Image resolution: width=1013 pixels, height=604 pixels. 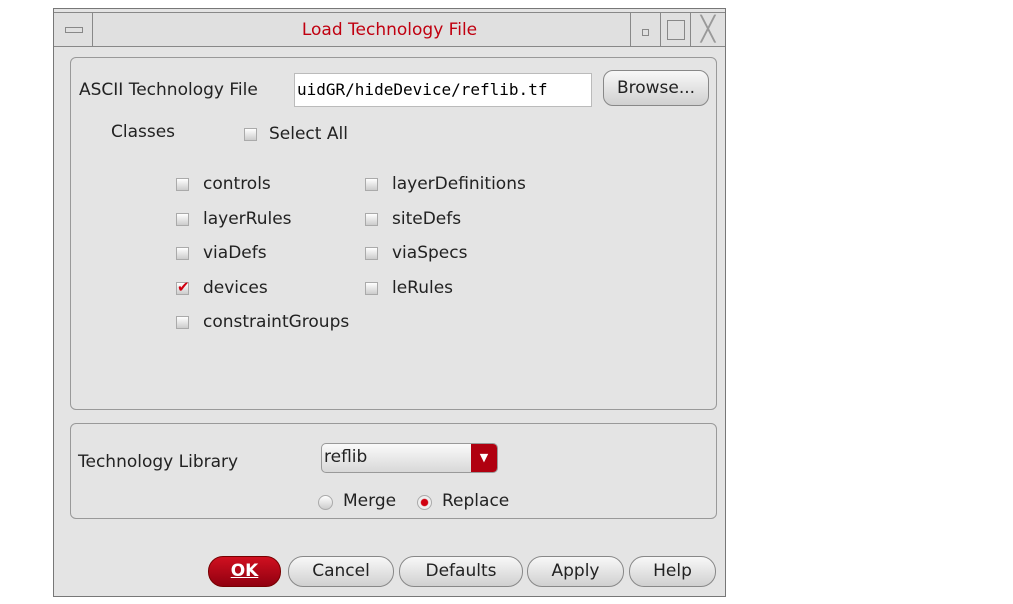 I want to click on title-bar: Load Technology File ╳, so click(x=389, y=29).